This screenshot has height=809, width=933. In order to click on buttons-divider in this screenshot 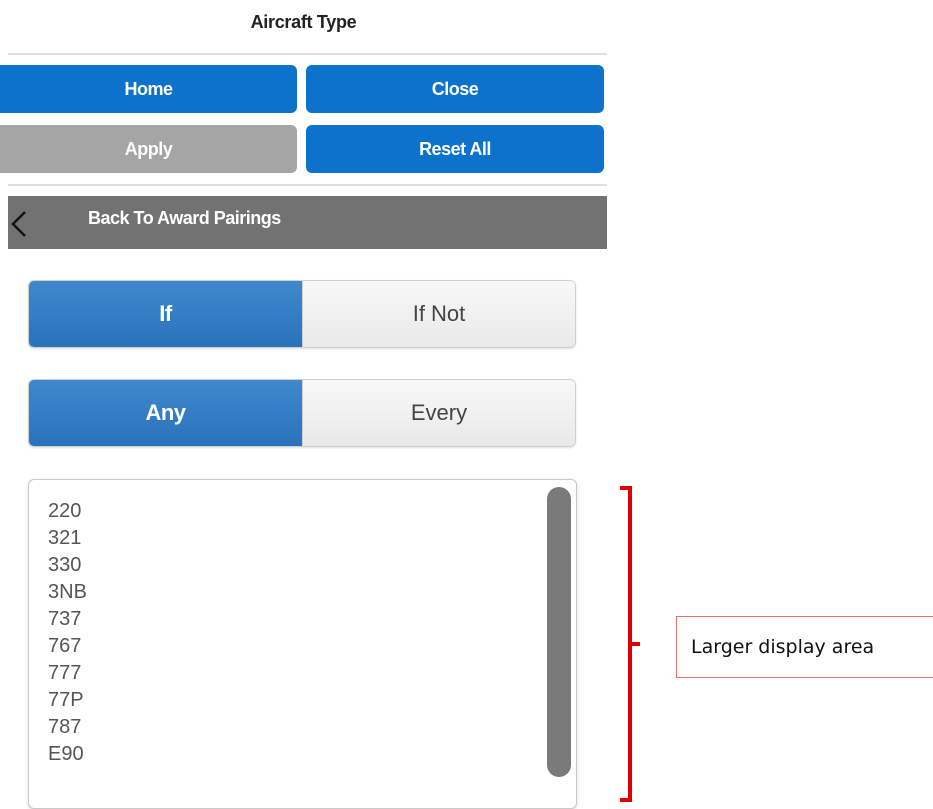, I will do `click(307, 185)`.